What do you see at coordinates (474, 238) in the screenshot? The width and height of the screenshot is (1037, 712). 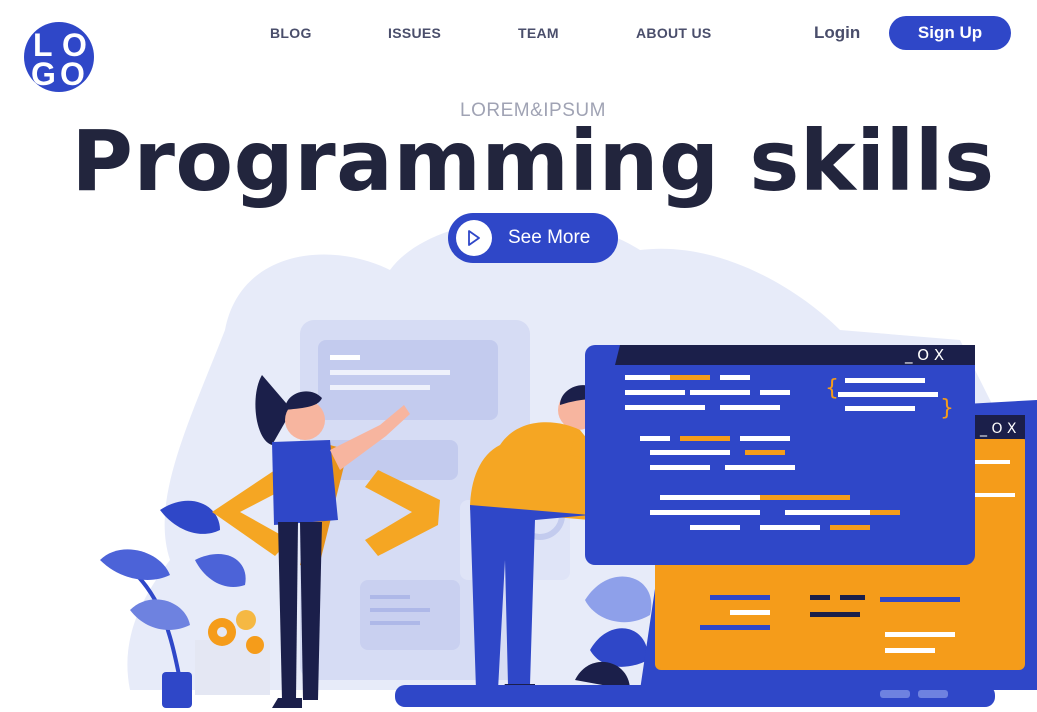 I see `play-icon` at bounding box center [474, 238].